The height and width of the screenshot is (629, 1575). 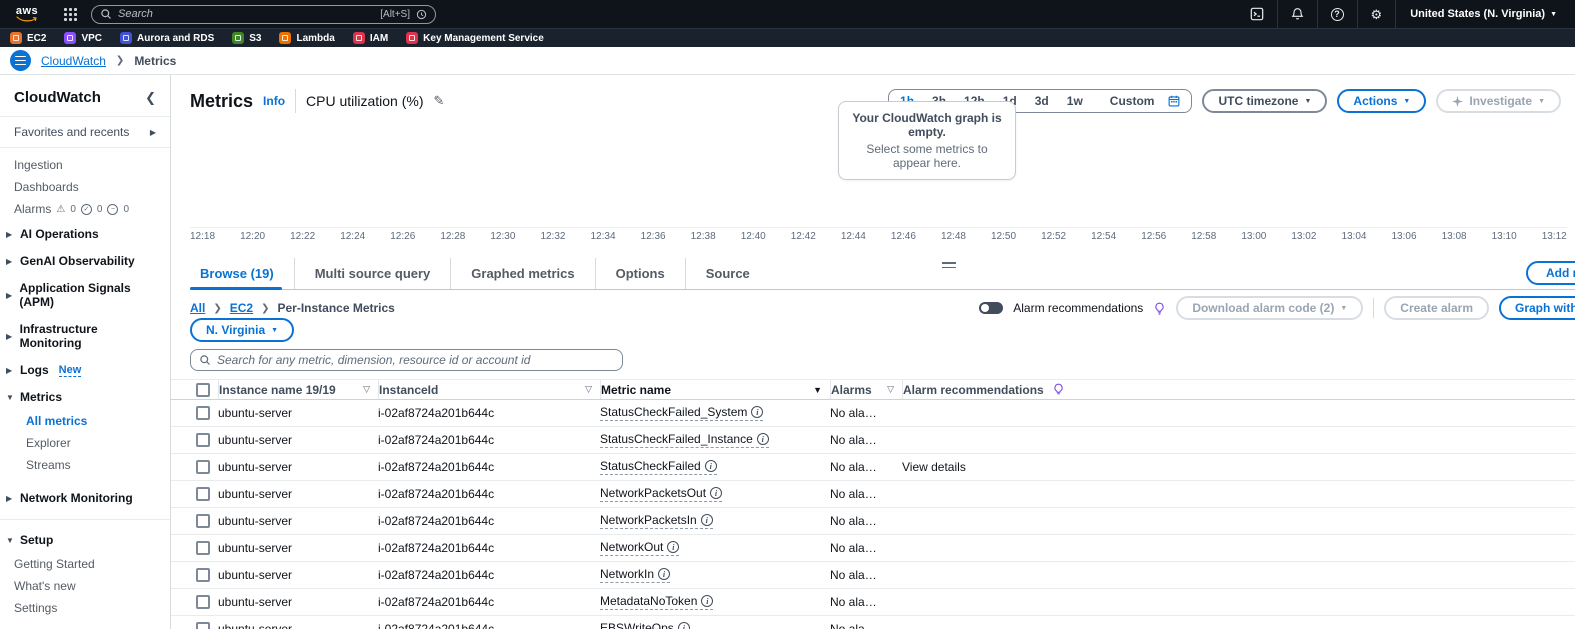 What do you see at coordinates (866, 389) in the screenshot?
I see `column-alarms: Alarms ▽` at bounding box center [866, 389].